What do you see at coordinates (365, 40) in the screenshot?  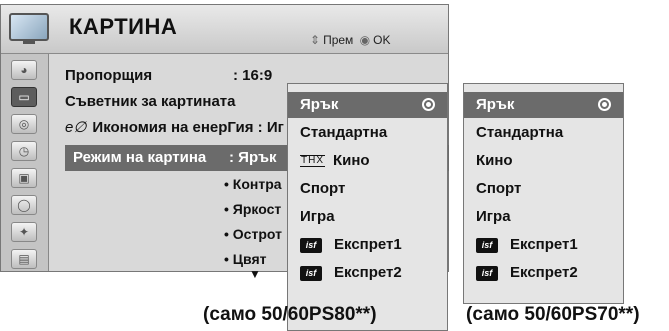 I see `ok-button-icon: ◉` at bounding box center [365, 40].